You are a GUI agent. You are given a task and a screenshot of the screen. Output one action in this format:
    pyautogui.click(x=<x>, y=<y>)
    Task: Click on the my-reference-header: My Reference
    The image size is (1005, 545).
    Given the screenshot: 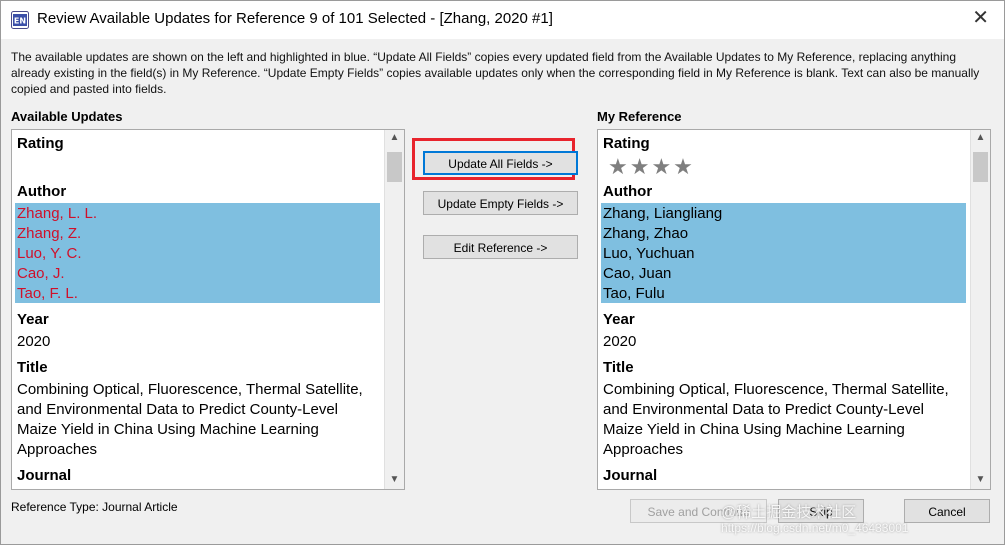 What is the action you would take?
    pyautogui.click(x=639, y=116)
    